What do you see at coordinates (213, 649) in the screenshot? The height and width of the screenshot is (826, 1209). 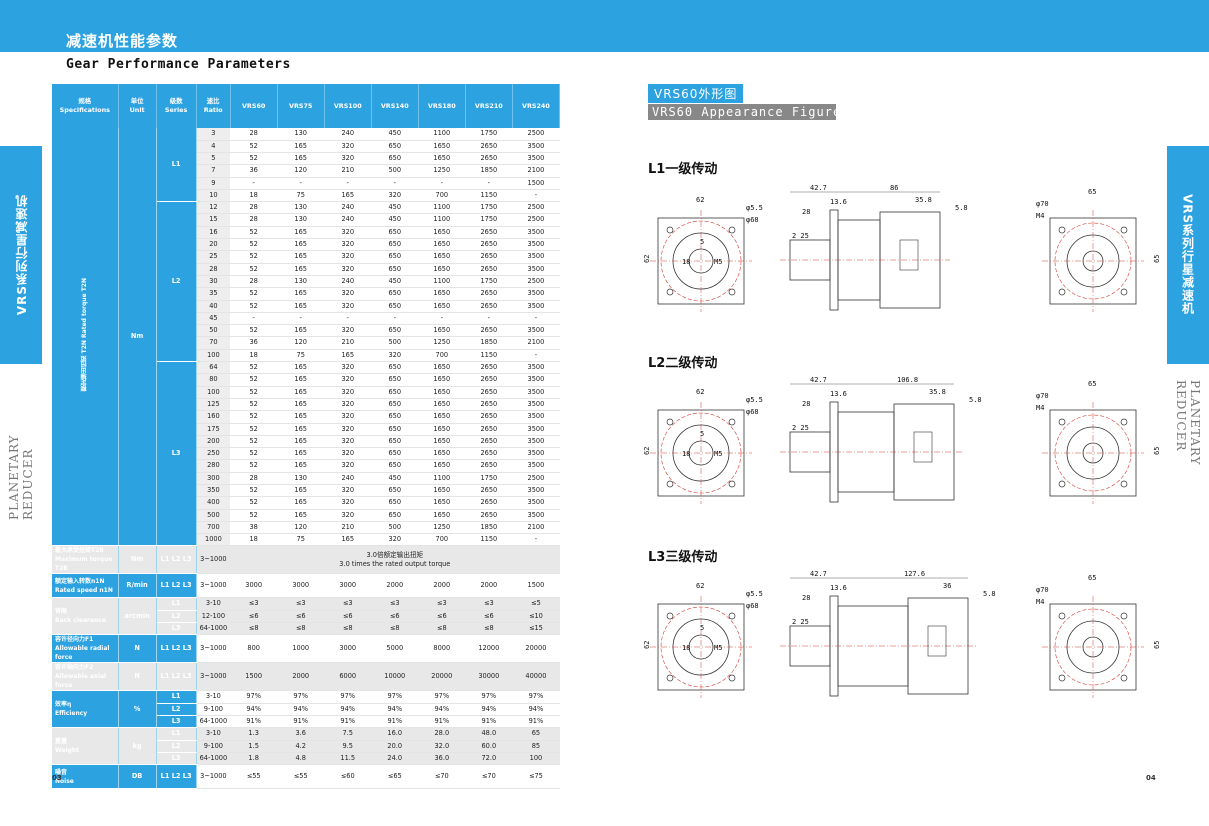 I see `radial_force-ratio: 3~1000` at bounding box center [213, 649].